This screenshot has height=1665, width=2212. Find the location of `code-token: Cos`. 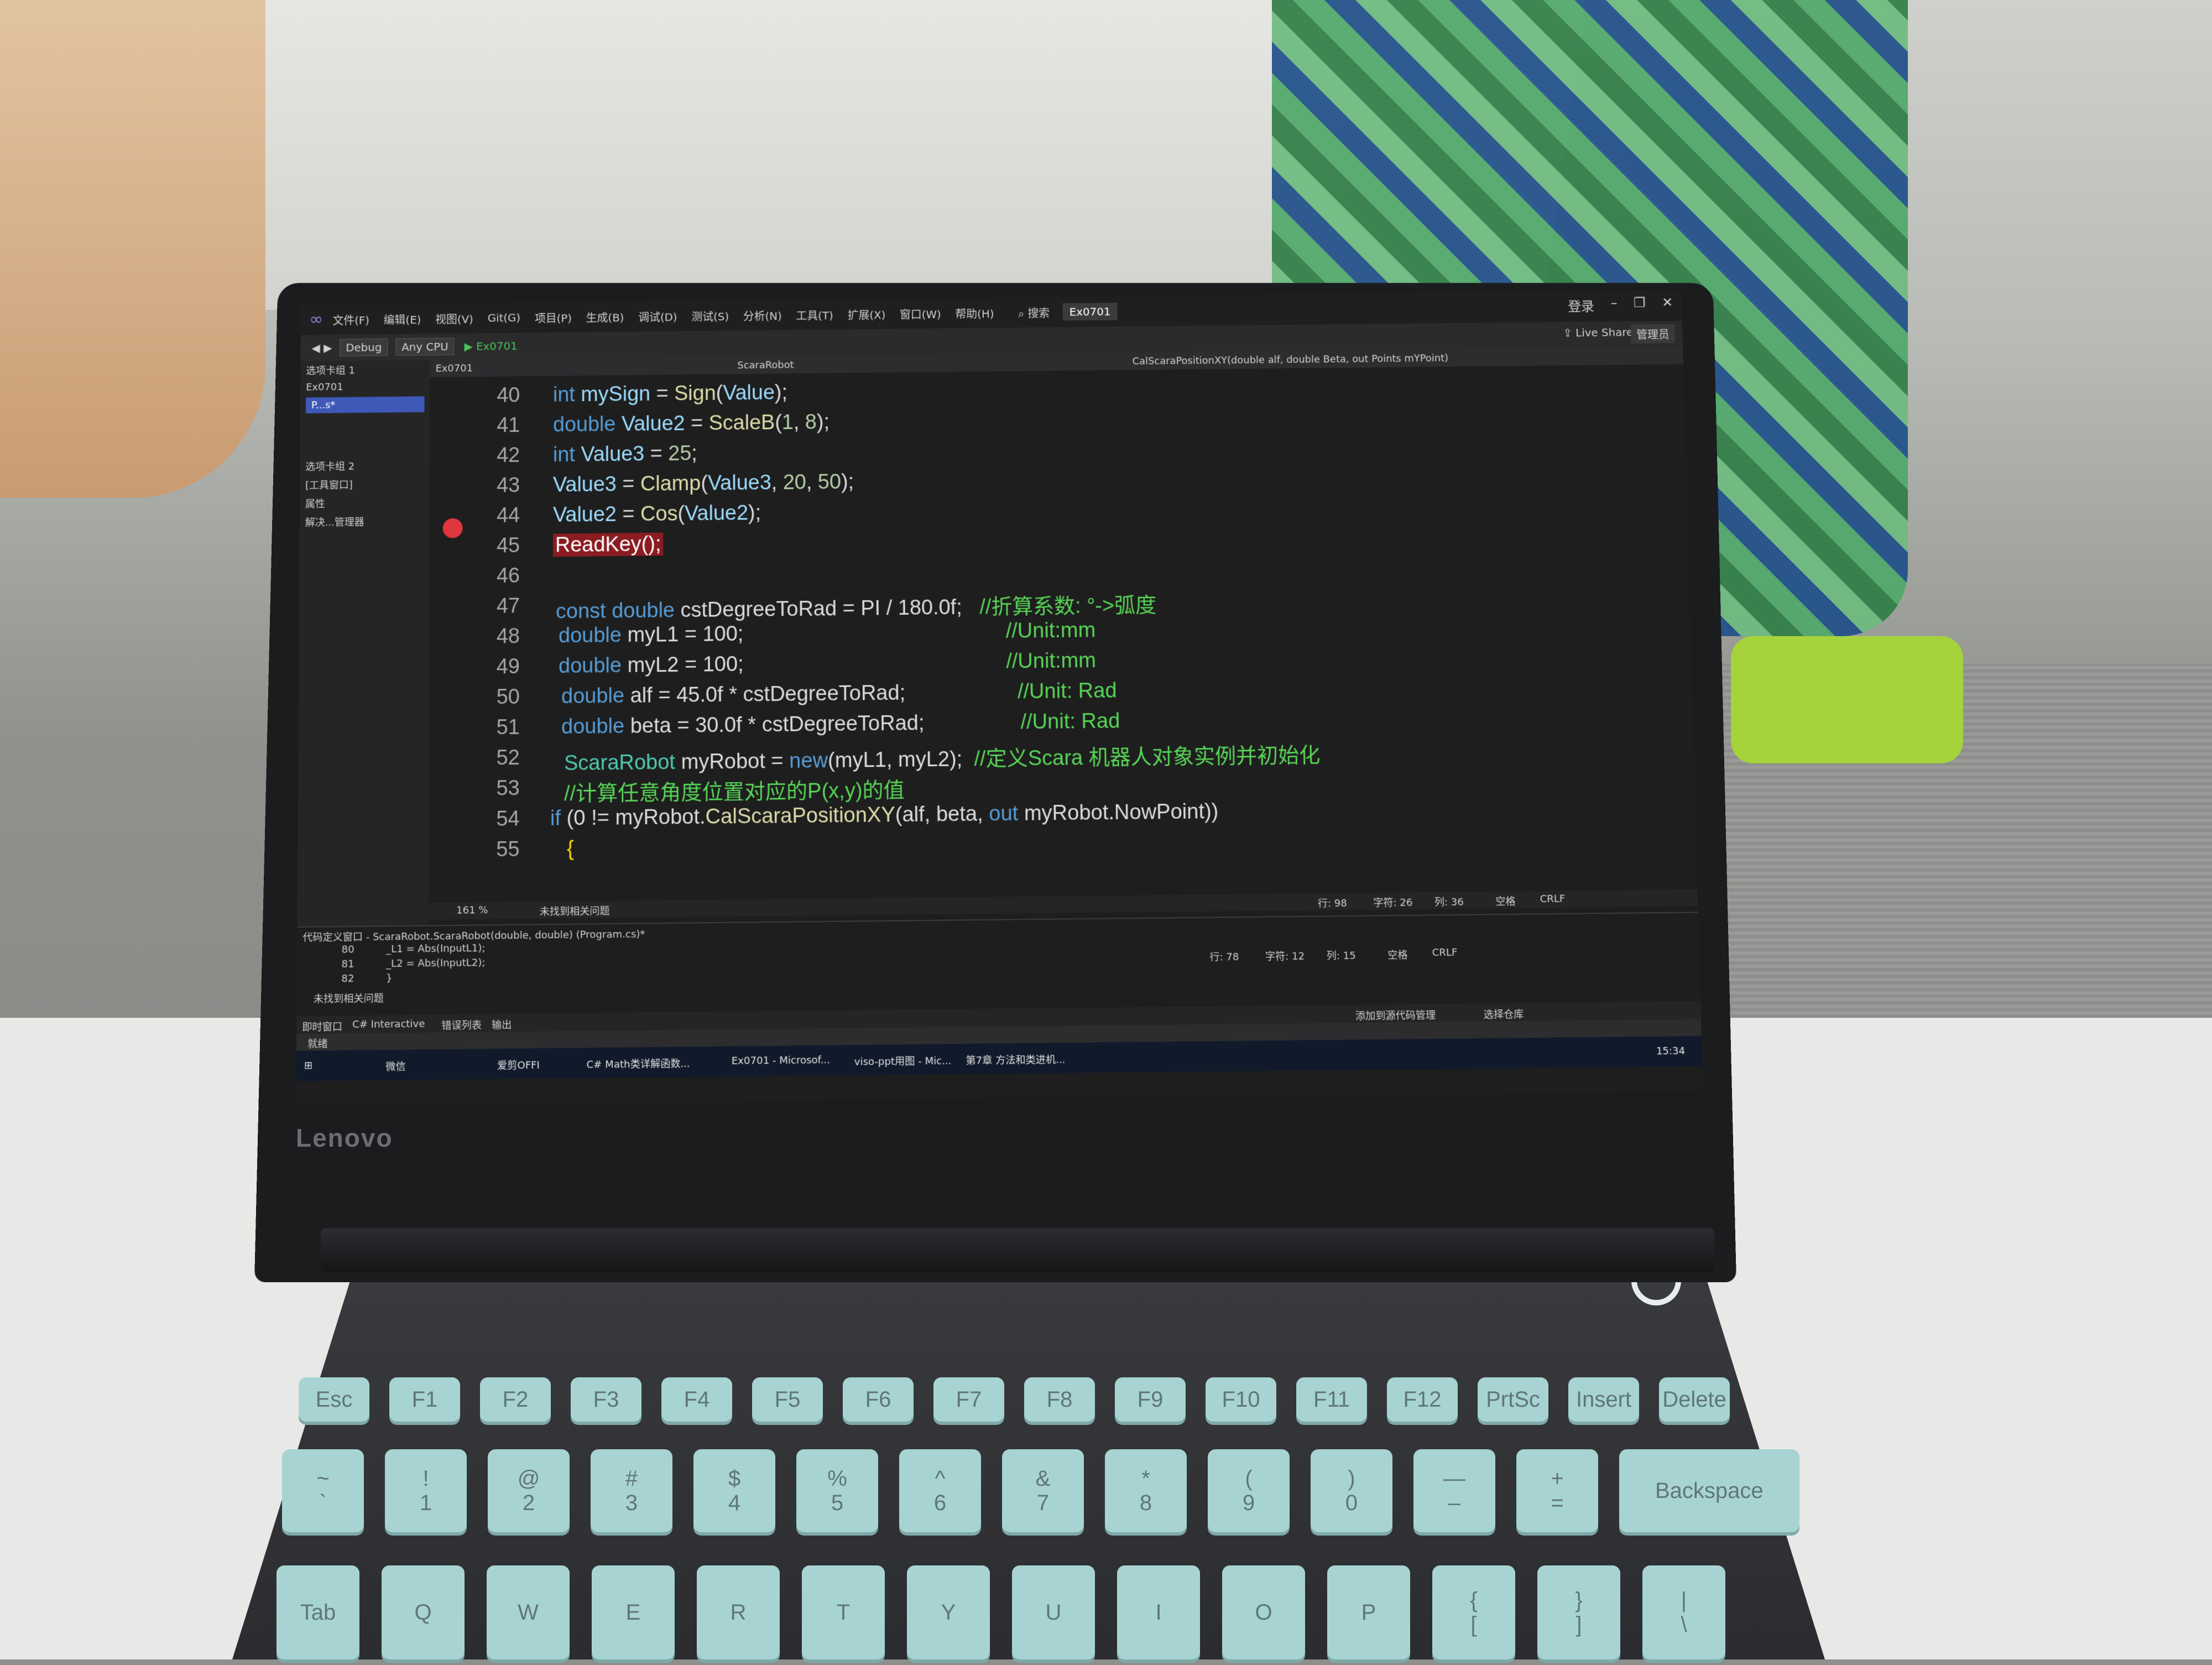

code-token: Cos is located at coordinates (659, 514).